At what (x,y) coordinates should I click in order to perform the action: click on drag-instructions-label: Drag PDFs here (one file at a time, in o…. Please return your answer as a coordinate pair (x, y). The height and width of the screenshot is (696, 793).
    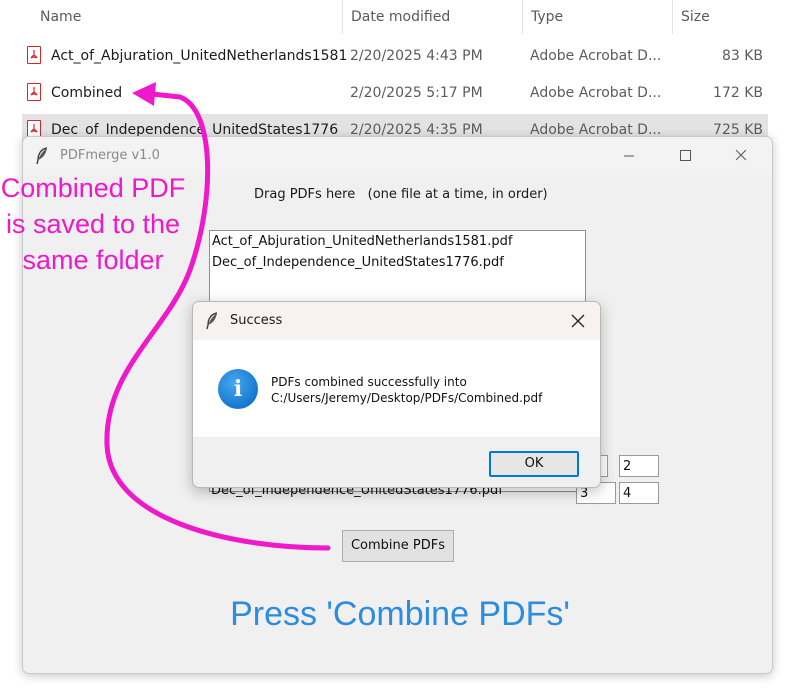
    Looking at the image, I should click on (401, 194).